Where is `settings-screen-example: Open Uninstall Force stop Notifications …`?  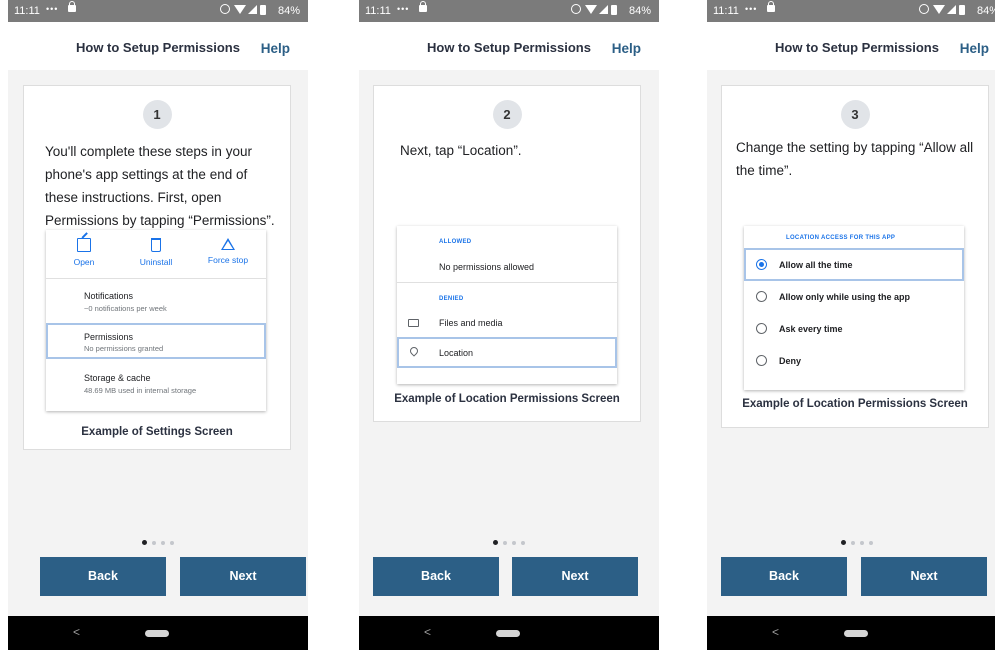 settings-screen-example: Open Uninstall Force stop Notifications … is located at coordinates (156, 320).